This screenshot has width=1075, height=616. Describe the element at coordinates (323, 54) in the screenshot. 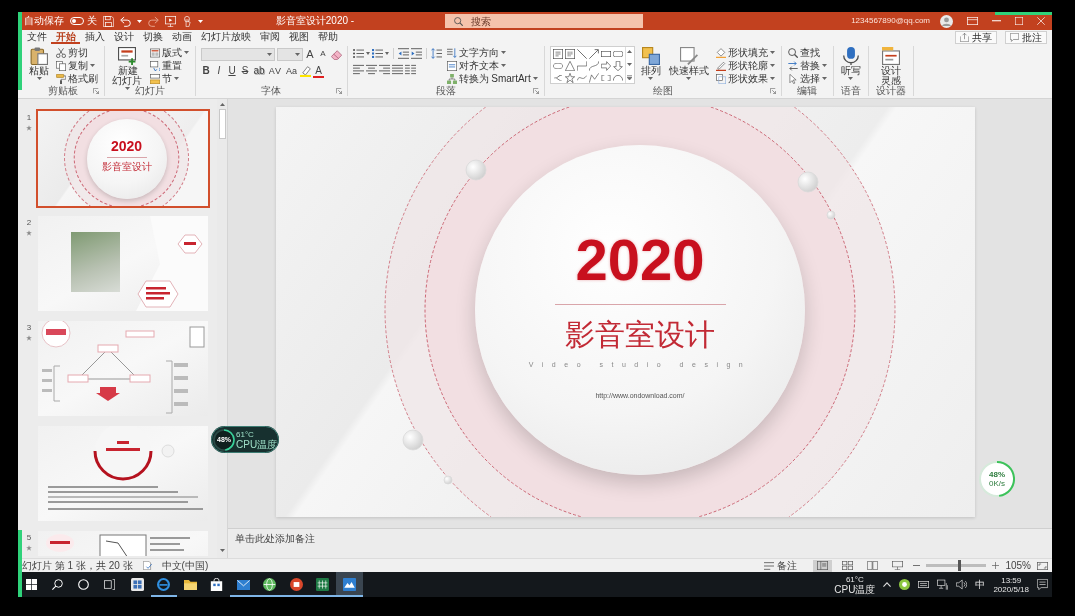

I see `shrink-font-button: A` at that location.